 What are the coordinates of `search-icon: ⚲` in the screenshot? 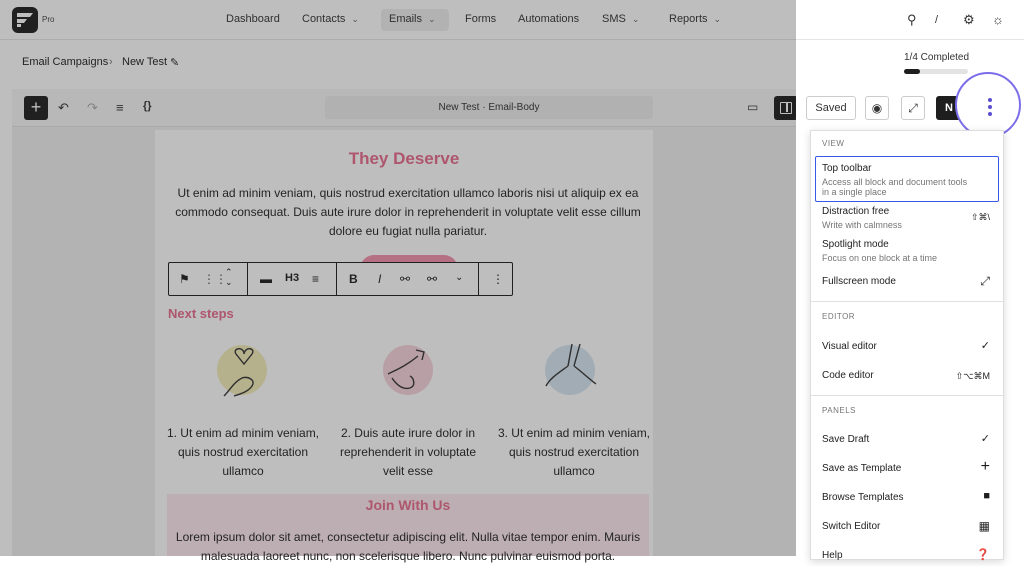 It's located at (912, 20).